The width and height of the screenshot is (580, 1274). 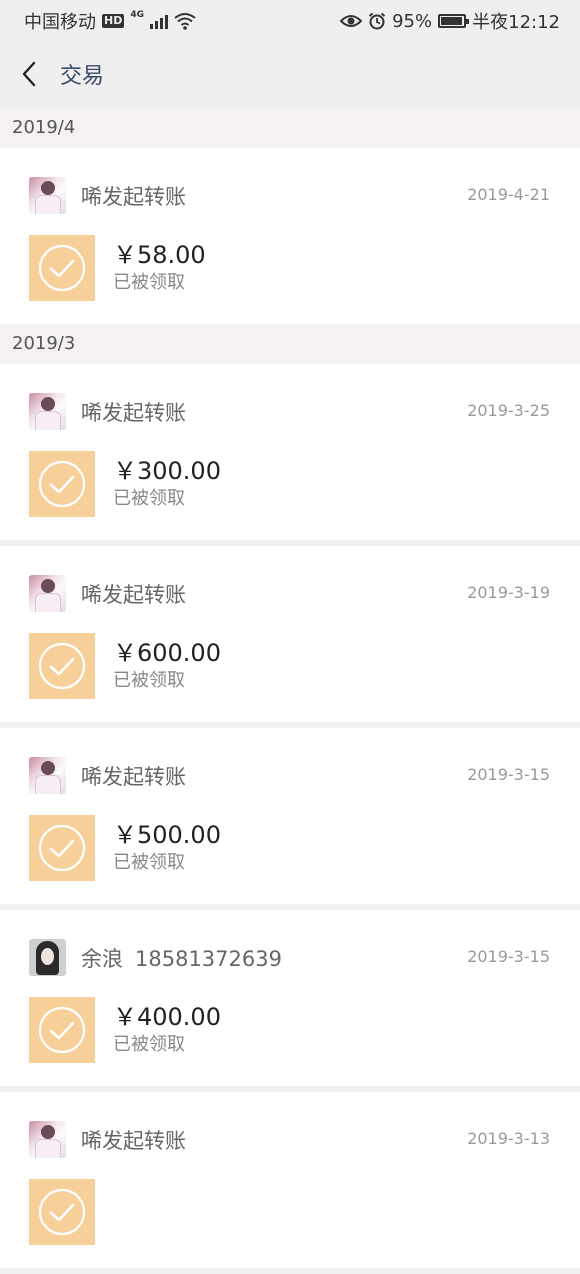 I want to click on sender-name: 余浪 18581372639, so click(x=181, y=958).